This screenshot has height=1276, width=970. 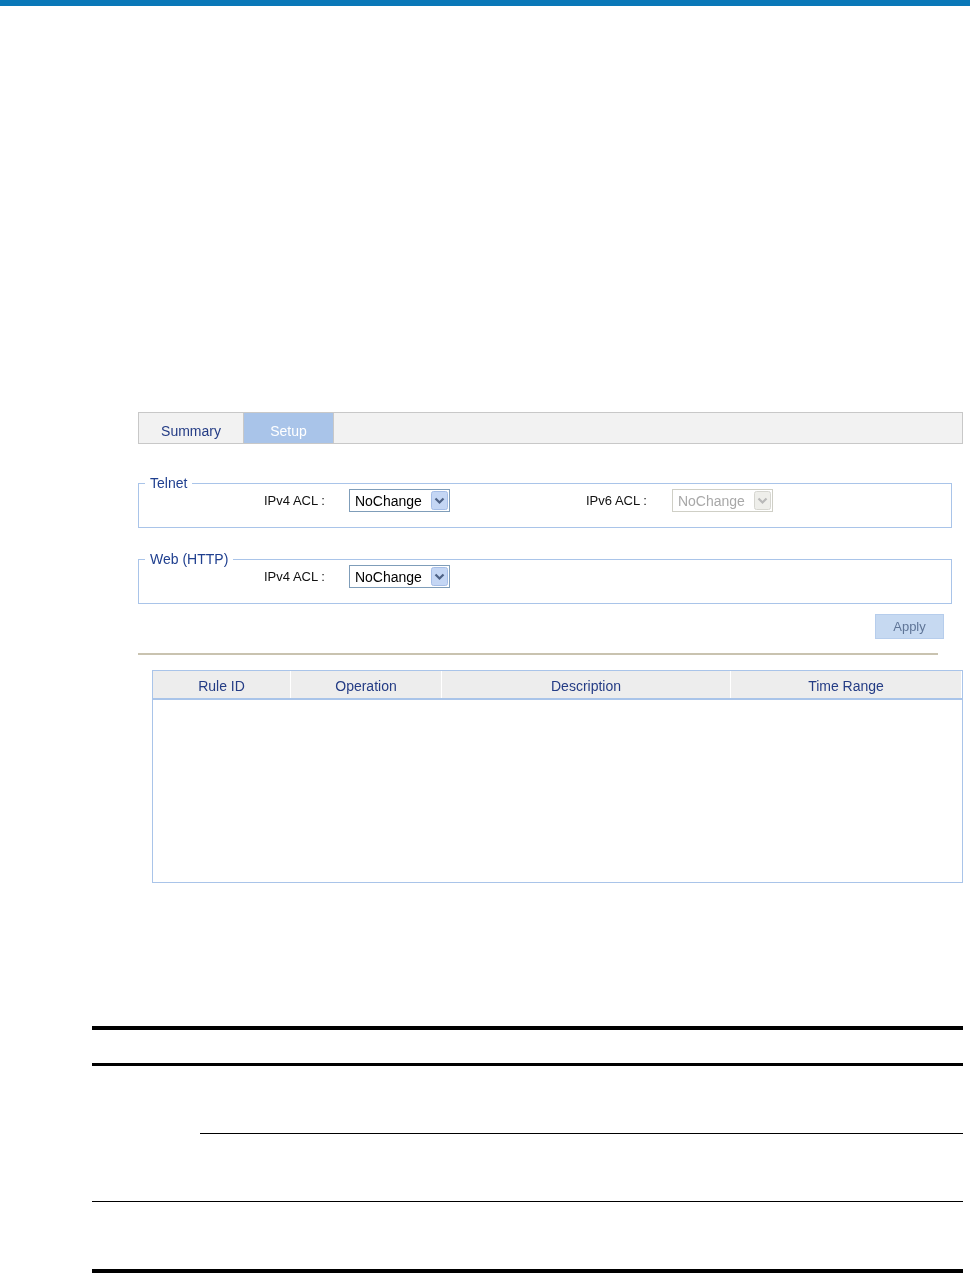 What do you see at coordinates (189, 559) in the screenshot?
I see `group-title: Web (HTTP)` at bounding box center [189, 559].